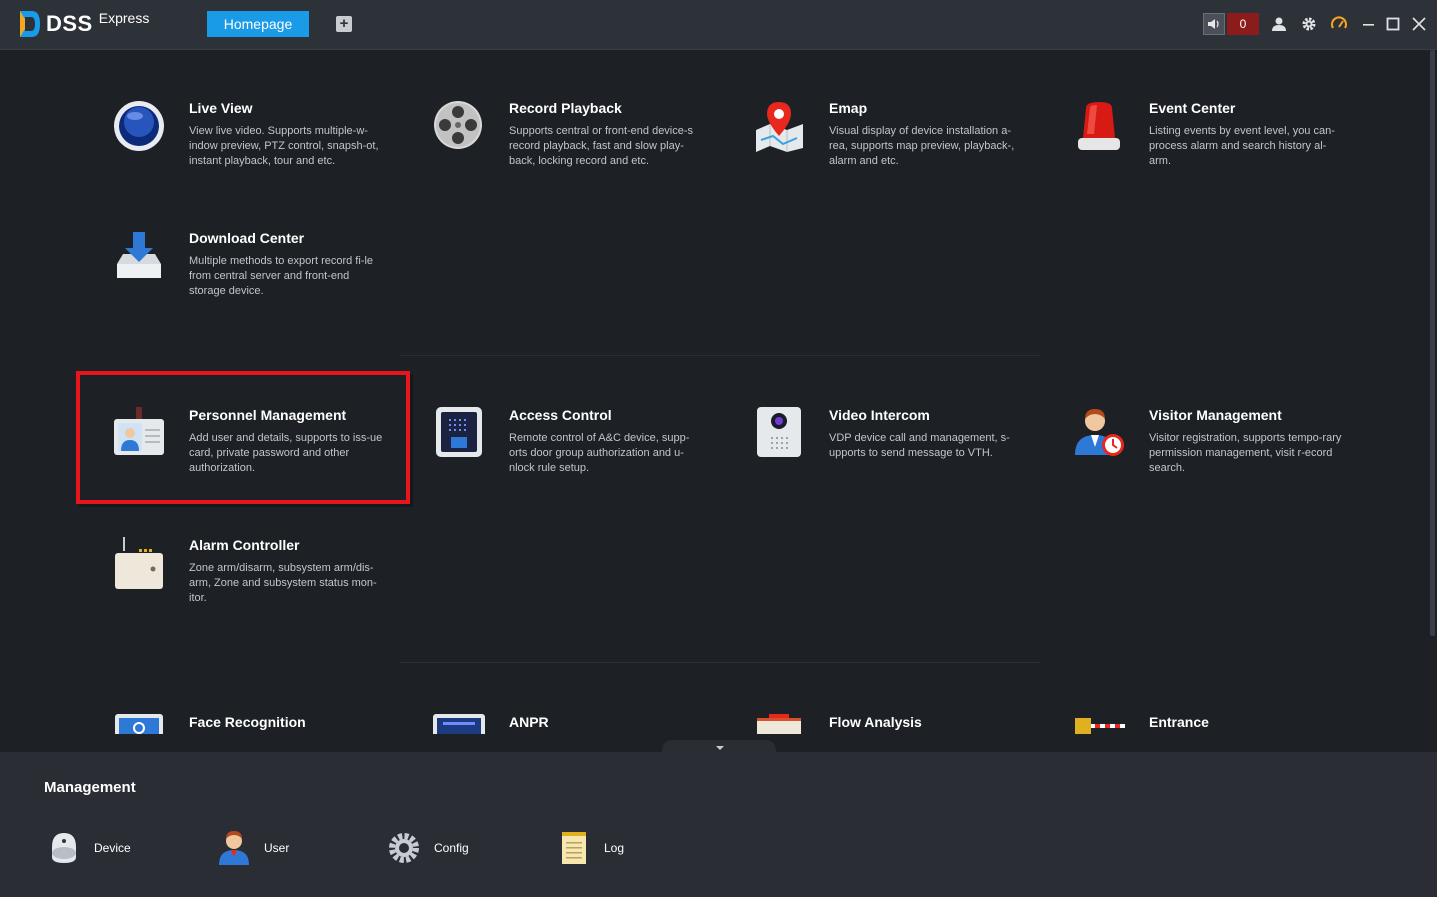 This screenshot has height=897, width=1437. What do you see at coordinates (459, 724) in the screenshot?
I see `license-plate-icon` at bounding box center [459, 724].